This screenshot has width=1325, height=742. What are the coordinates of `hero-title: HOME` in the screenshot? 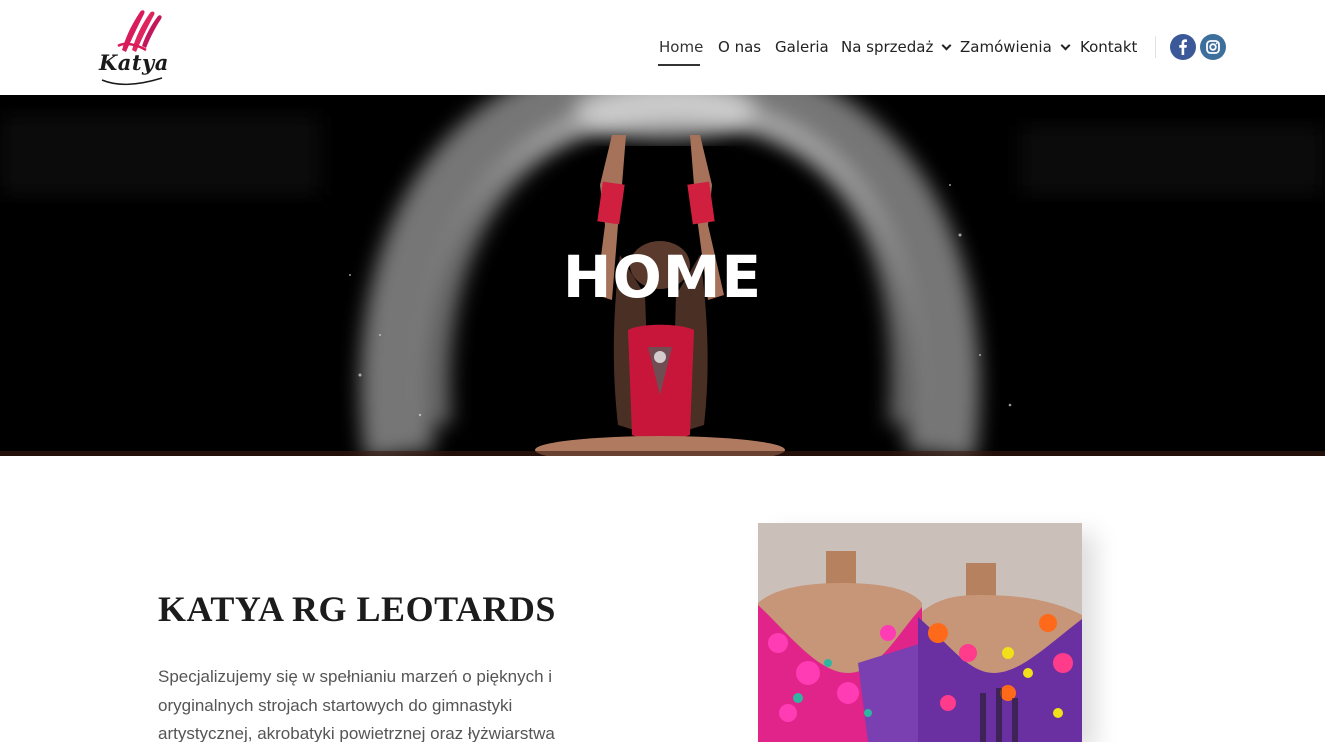 It's located at (662, 277).